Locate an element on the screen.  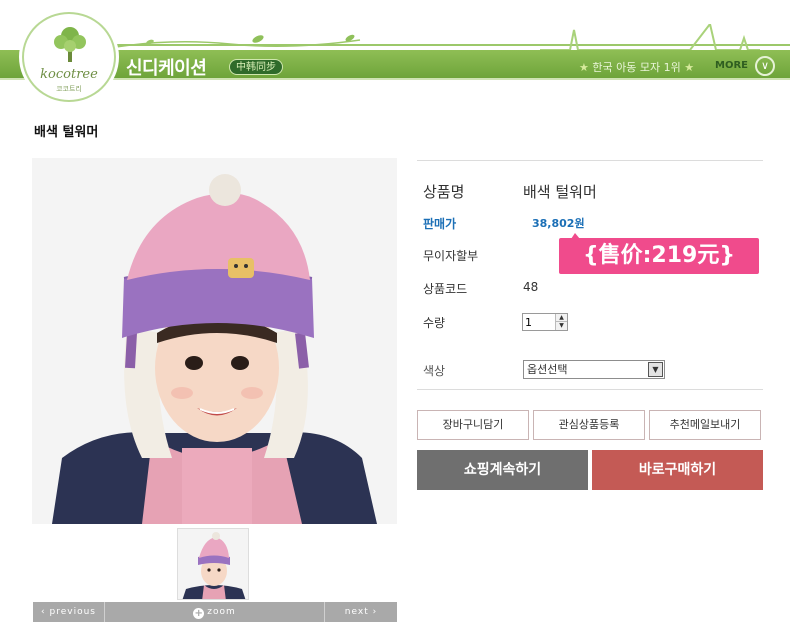
brand-title: 신디케이션 is located at coordinates (166, 68).